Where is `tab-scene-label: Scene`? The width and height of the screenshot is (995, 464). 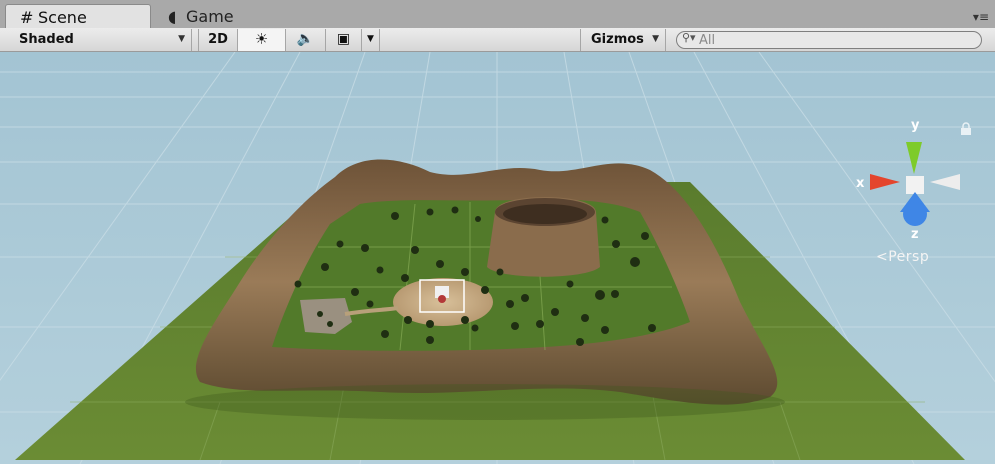 tab-scene-label: Scene is located at coordinates (62, 17).